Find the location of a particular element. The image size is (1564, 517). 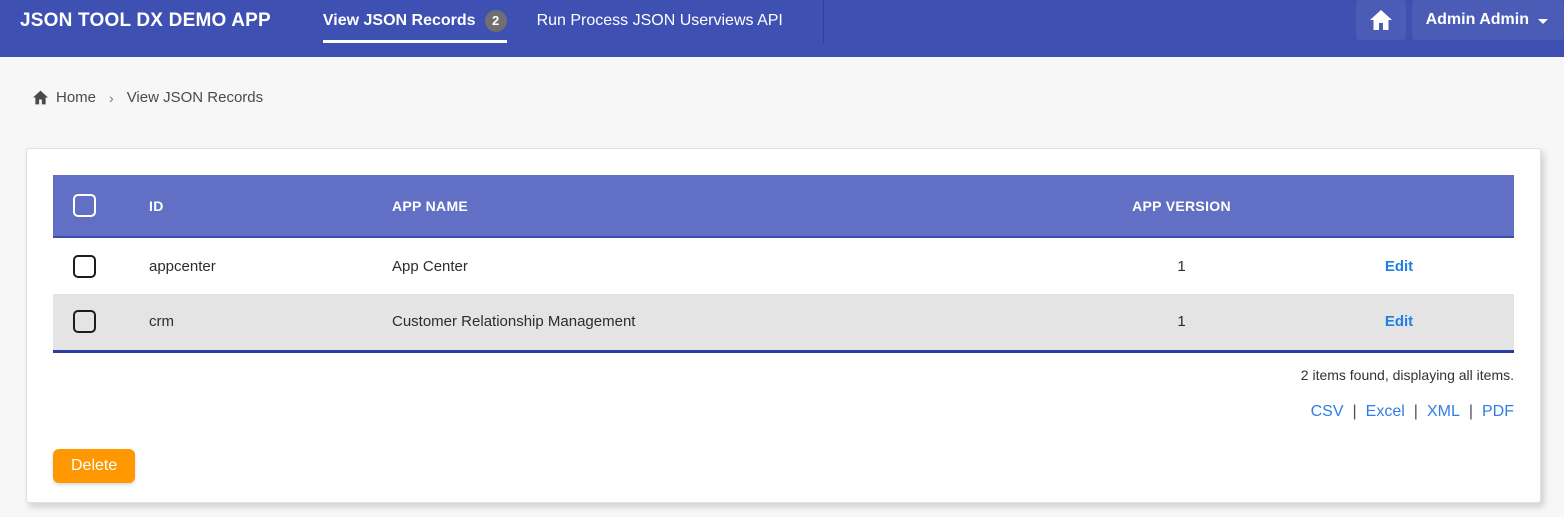

tab-label: Run Process JSON Userviews API is located at coordinates (659, 20).